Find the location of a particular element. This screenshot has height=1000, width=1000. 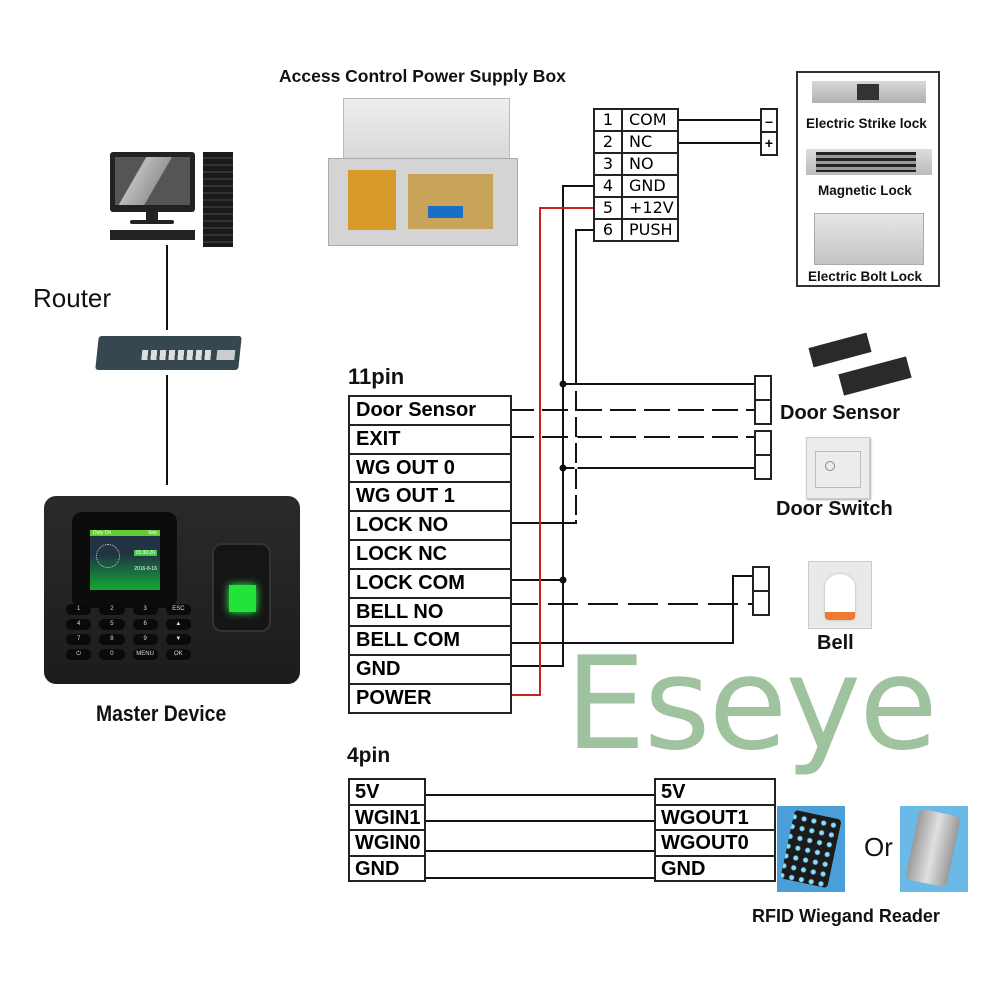

pin11-row: BELL NO is located at coordinates (430, 613).